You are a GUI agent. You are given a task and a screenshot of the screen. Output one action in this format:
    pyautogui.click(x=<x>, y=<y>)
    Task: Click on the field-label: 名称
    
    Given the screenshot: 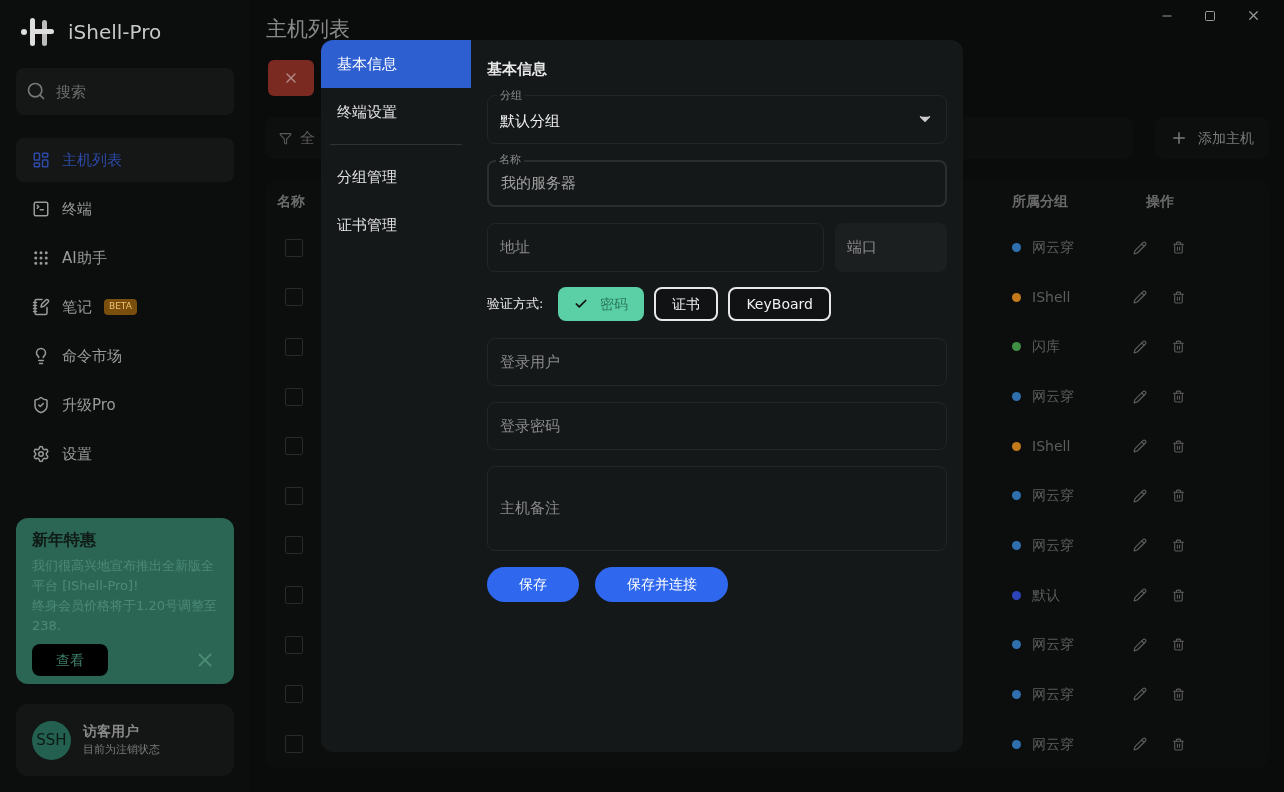 What is the action you would take?
    pyautogui.click(x=510, y=159)
    